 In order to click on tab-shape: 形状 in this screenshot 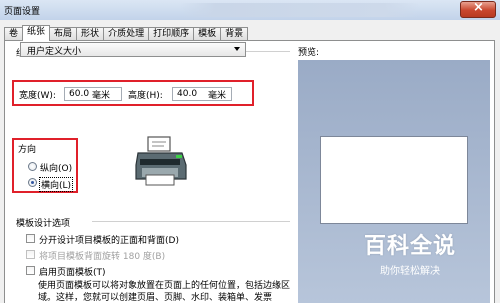, I will do `click(90, 34)`.